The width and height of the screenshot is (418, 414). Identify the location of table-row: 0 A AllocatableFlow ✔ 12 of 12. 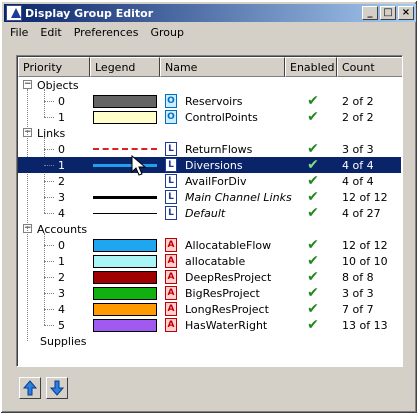
(209, 245).